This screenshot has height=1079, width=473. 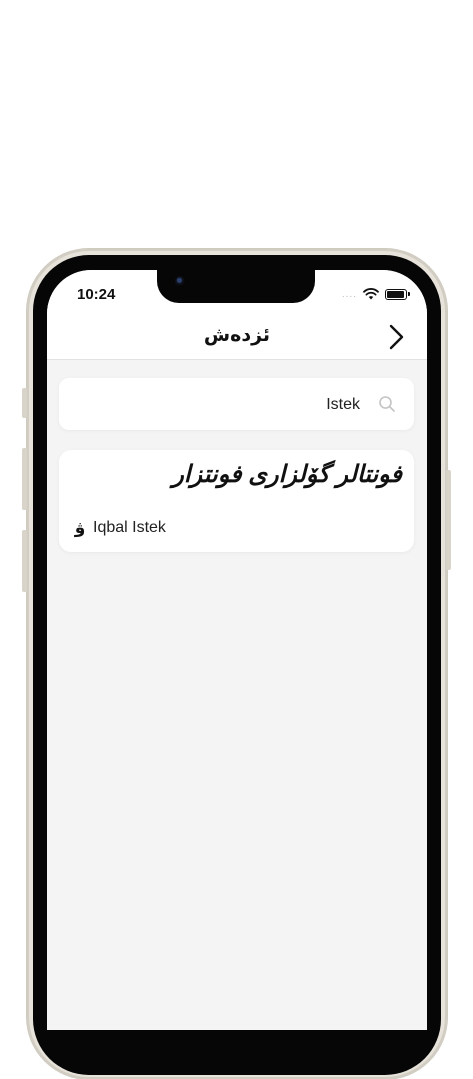 I want to click on search-bar, so click(x=236, y=404).